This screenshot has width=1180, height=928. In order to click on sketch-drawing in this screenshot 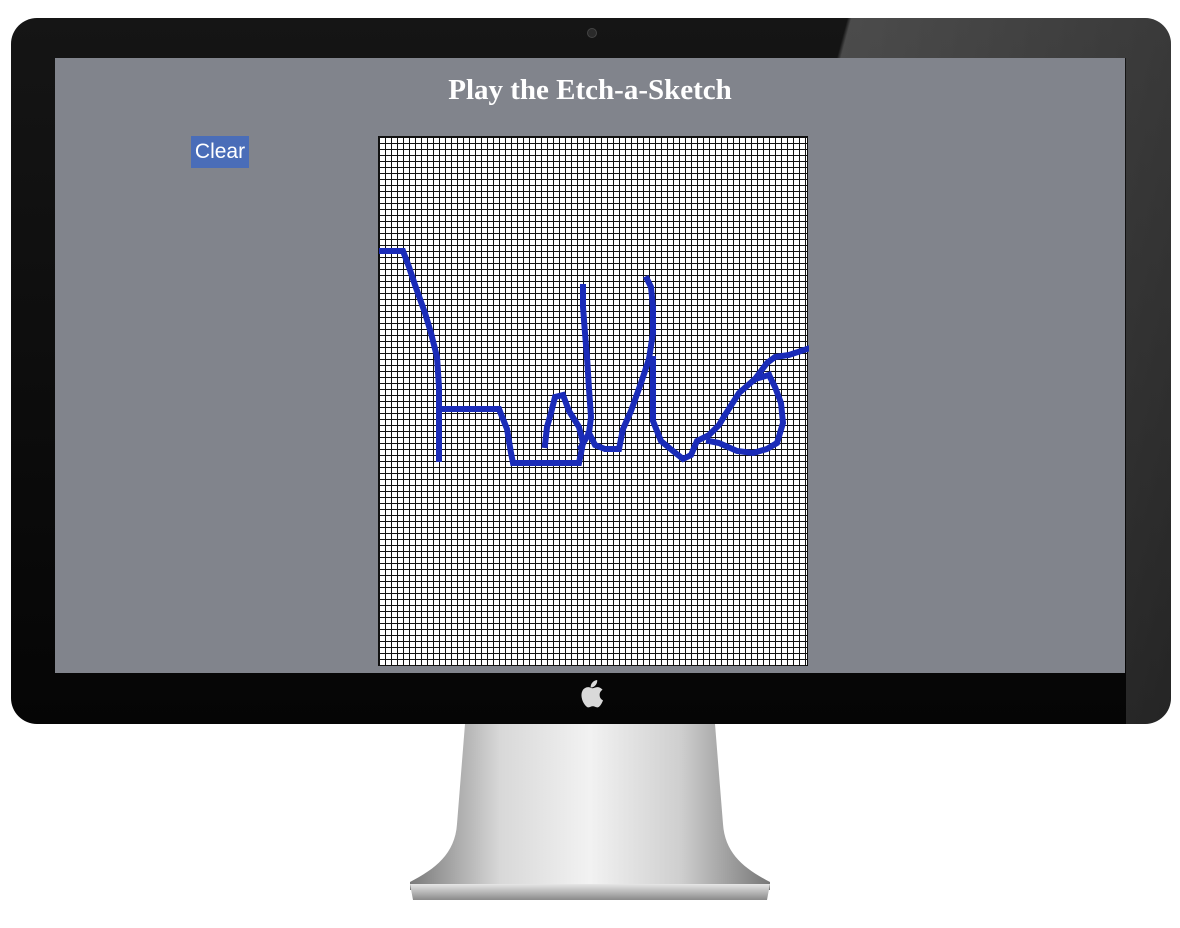, I will do `click(594, 357)`.